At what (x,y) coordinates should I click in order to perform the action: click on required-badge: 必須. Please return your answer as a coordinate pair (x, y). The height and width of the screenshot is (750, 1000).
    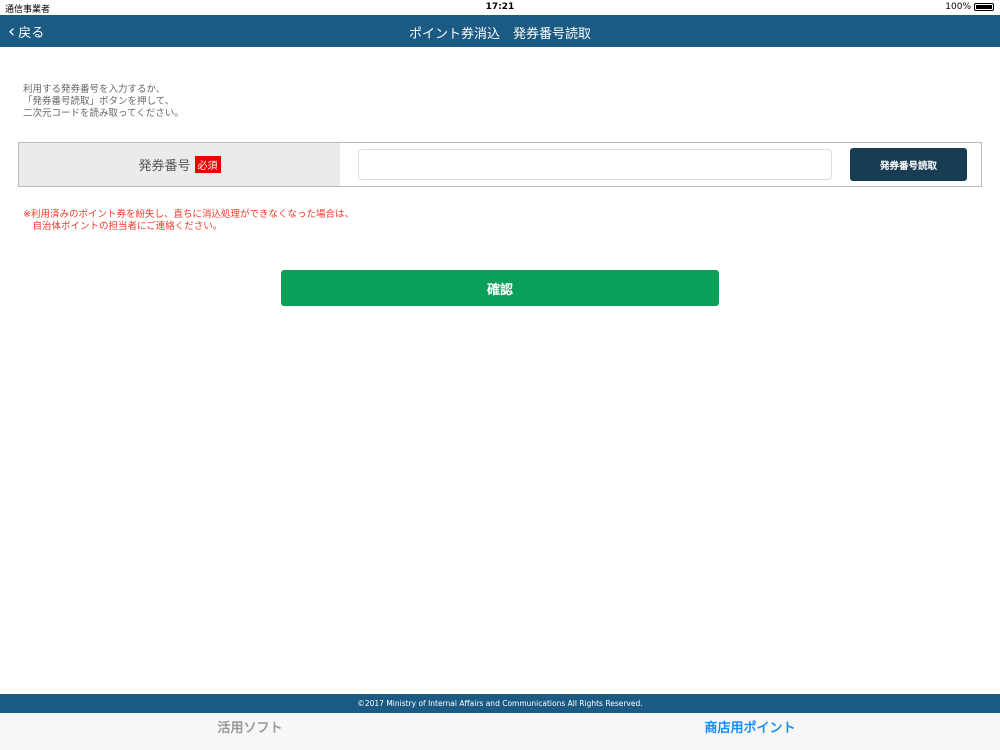
    Looking at the image, I should click on (207, 164).